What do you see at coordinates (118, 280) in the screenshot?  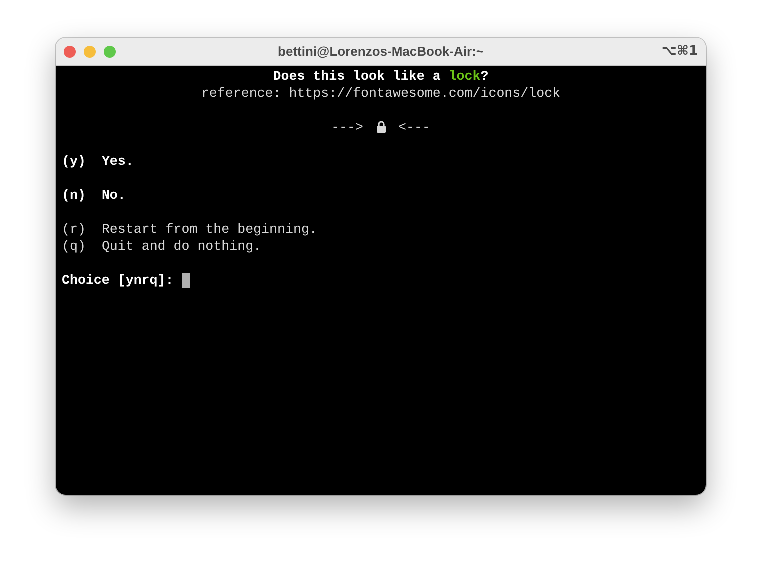 I see `prompt-text: Choice [ynrq]:` at bounding box center [118, 280].